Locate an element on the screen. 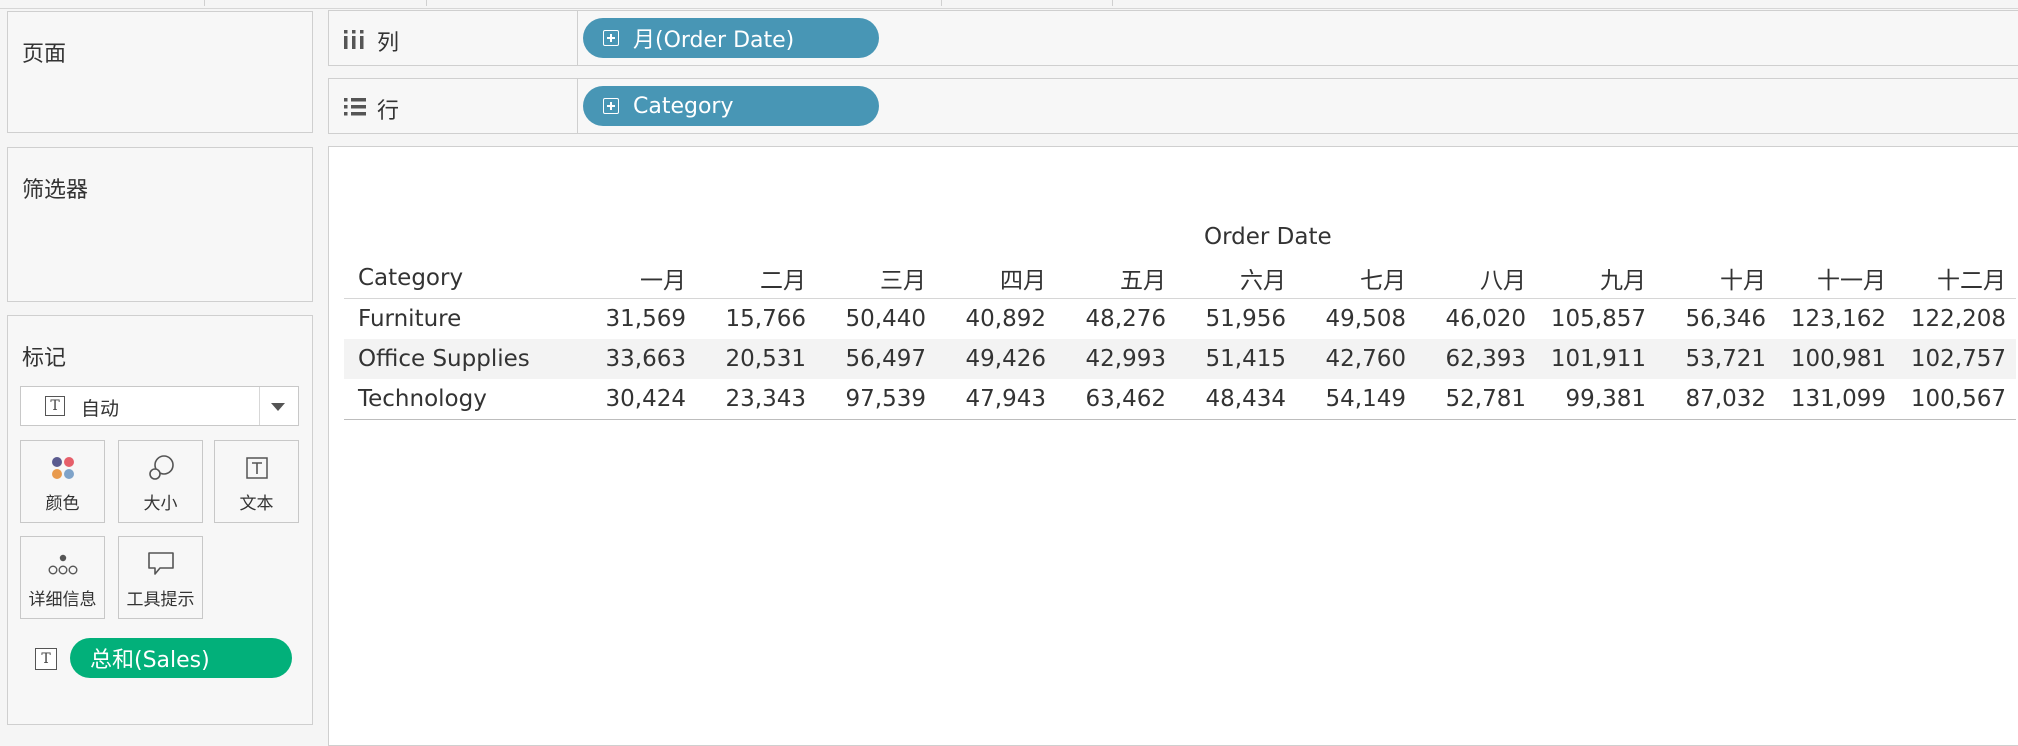 This screenshot has width=2018, height=746. row-header-cell: Technology is located at coordinates (460, 399).